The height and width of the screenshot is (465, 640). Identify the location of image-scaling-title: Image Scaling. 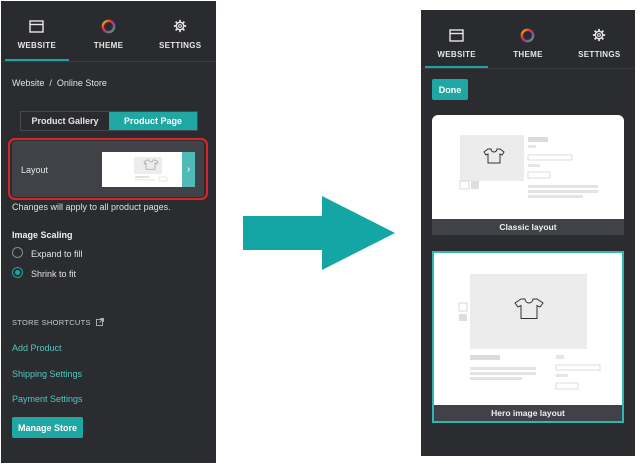
(42, 235).